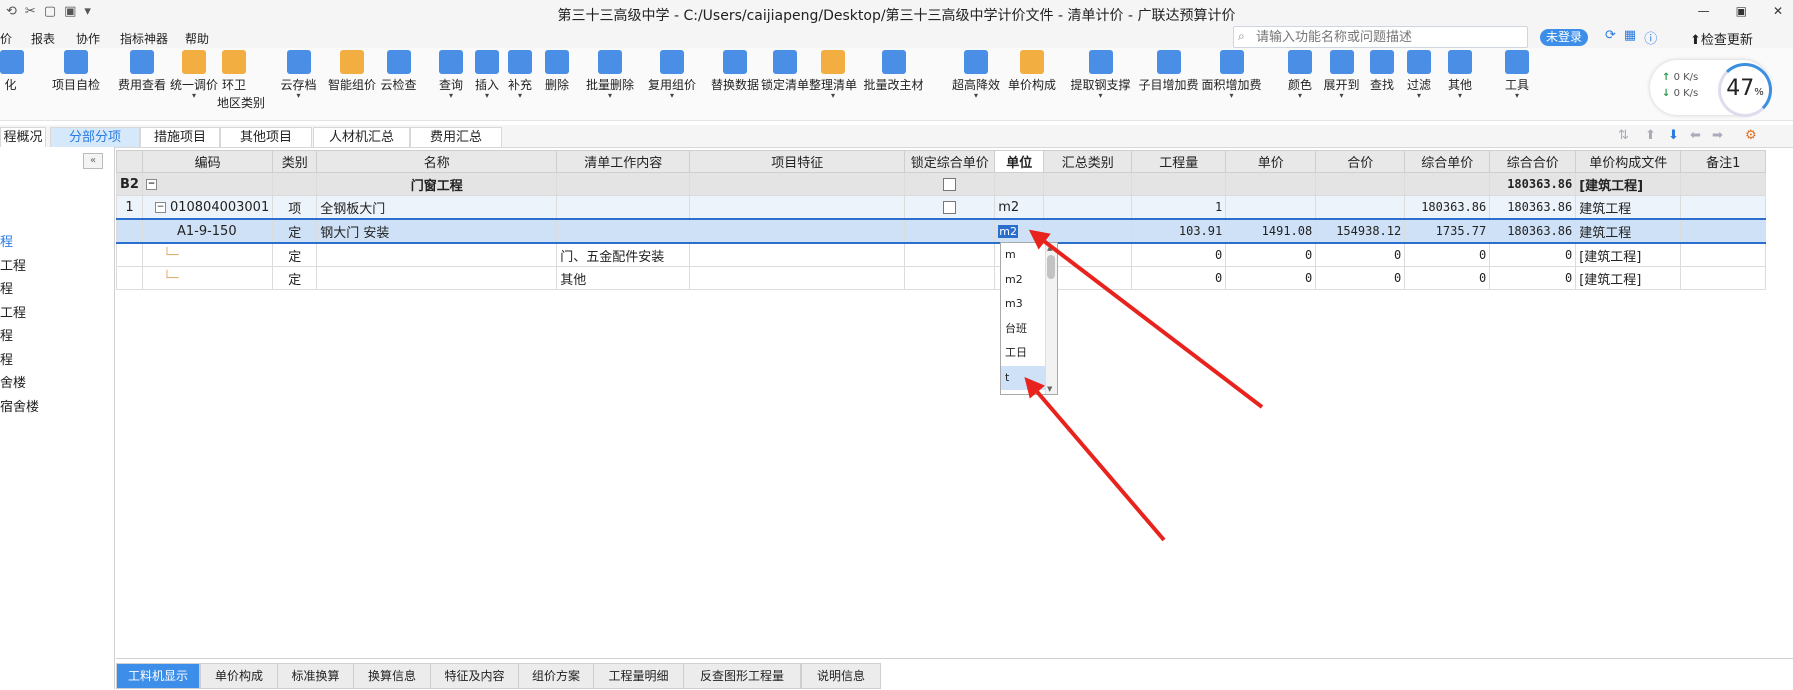 This screenshot has height=690, width=1793. What do you see at coordinates (1704, 11) in the screenshot?
I see `minimize-icon: —` at bounding box center [1704, 11].